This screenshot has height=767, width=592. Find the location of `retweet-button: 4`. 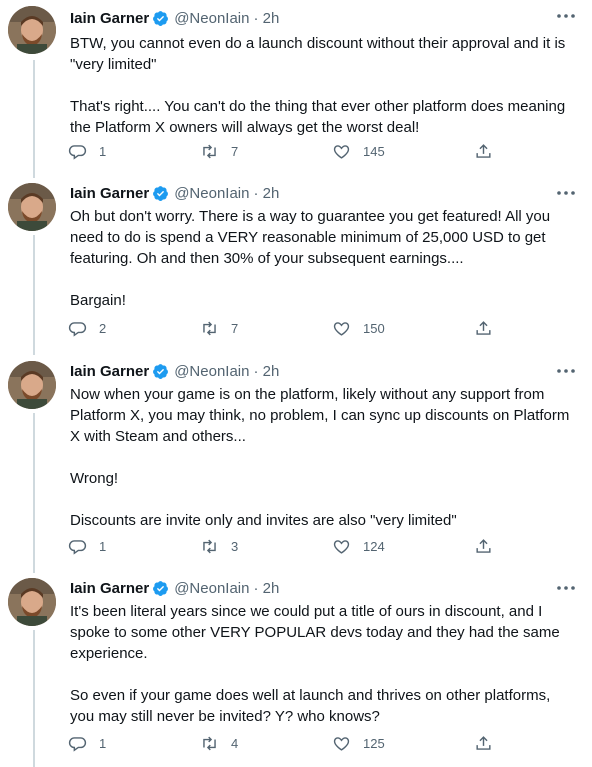

retweet-button: 4 is located at coordinates (219, 743).